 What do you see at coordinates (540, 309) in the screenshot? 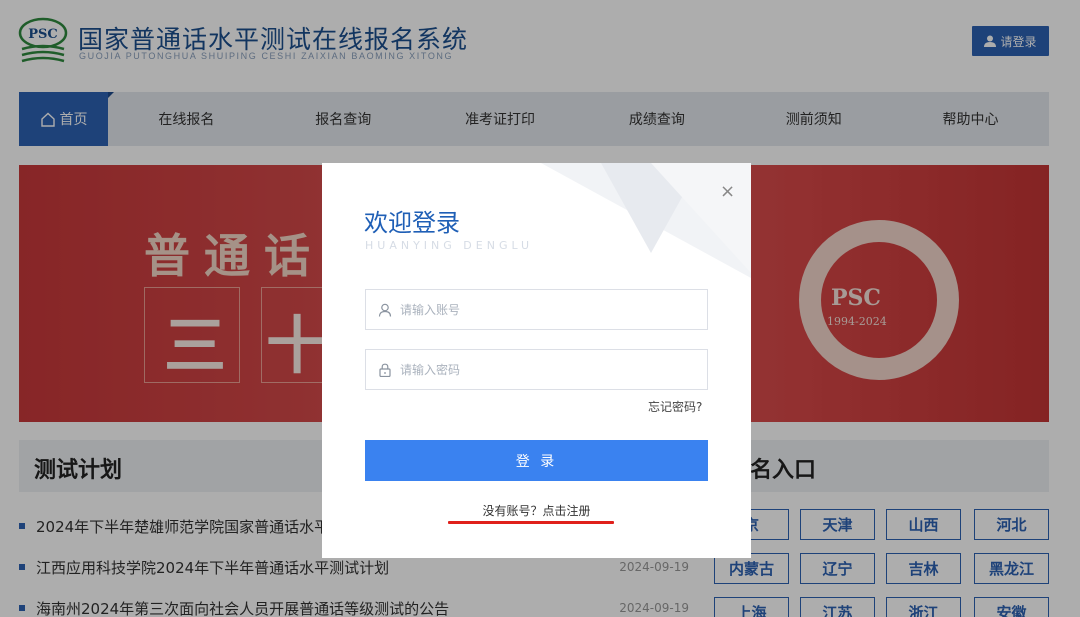
I see `account-input` at bounding box center [540, 309].